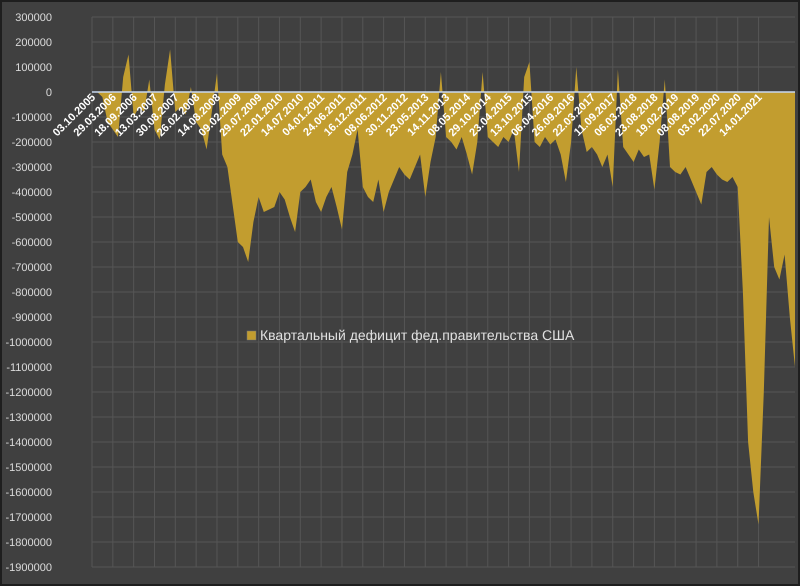 Image resolution: width=800 pixels, height=586 pixels. Describe the element at coordinates (32, 143) in the screenshot. I see `y-tick-label: -200000` at that location.